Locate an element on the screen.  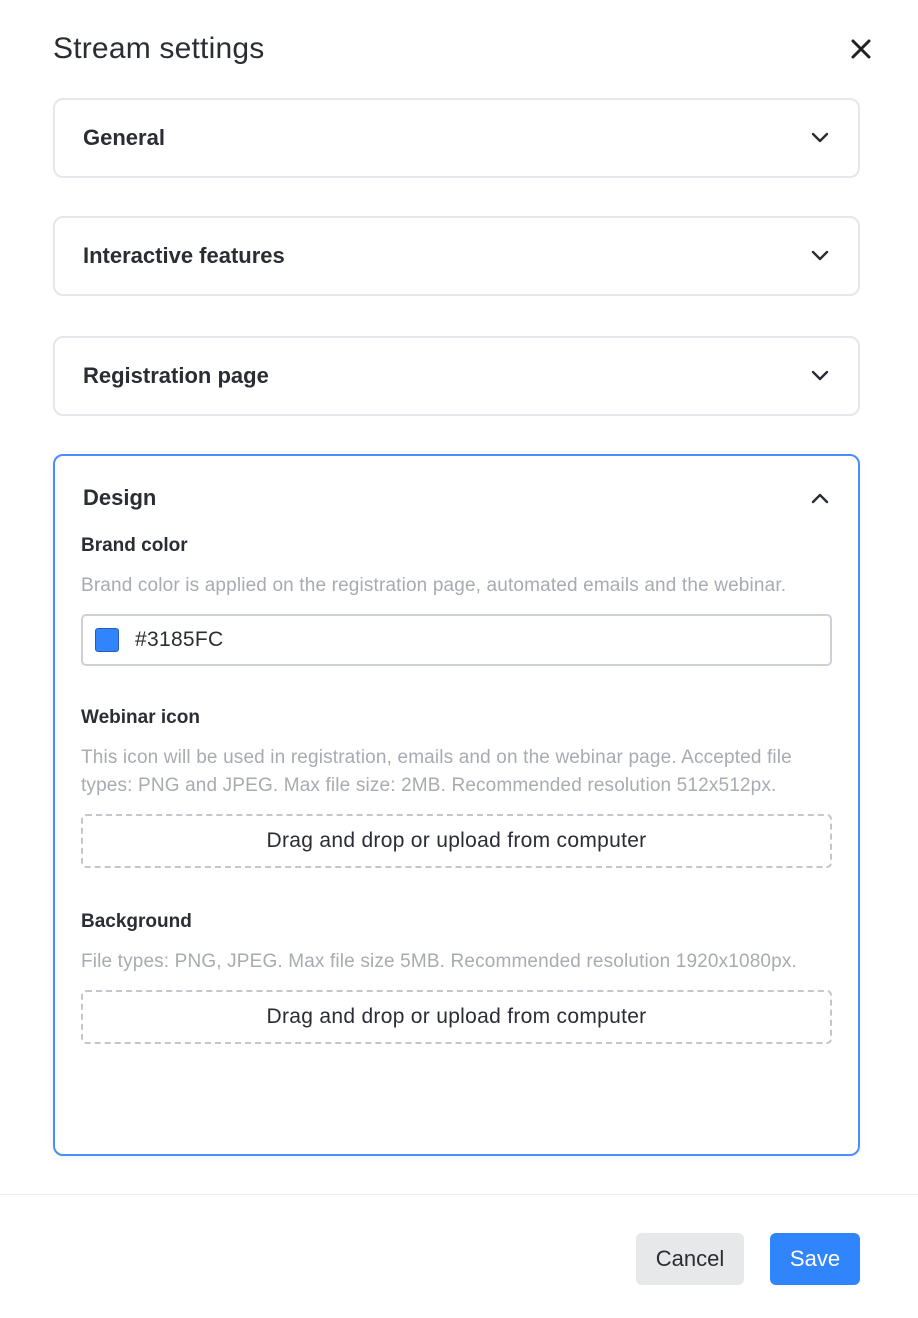
panel-general: General is located at coordinates (456, 138).